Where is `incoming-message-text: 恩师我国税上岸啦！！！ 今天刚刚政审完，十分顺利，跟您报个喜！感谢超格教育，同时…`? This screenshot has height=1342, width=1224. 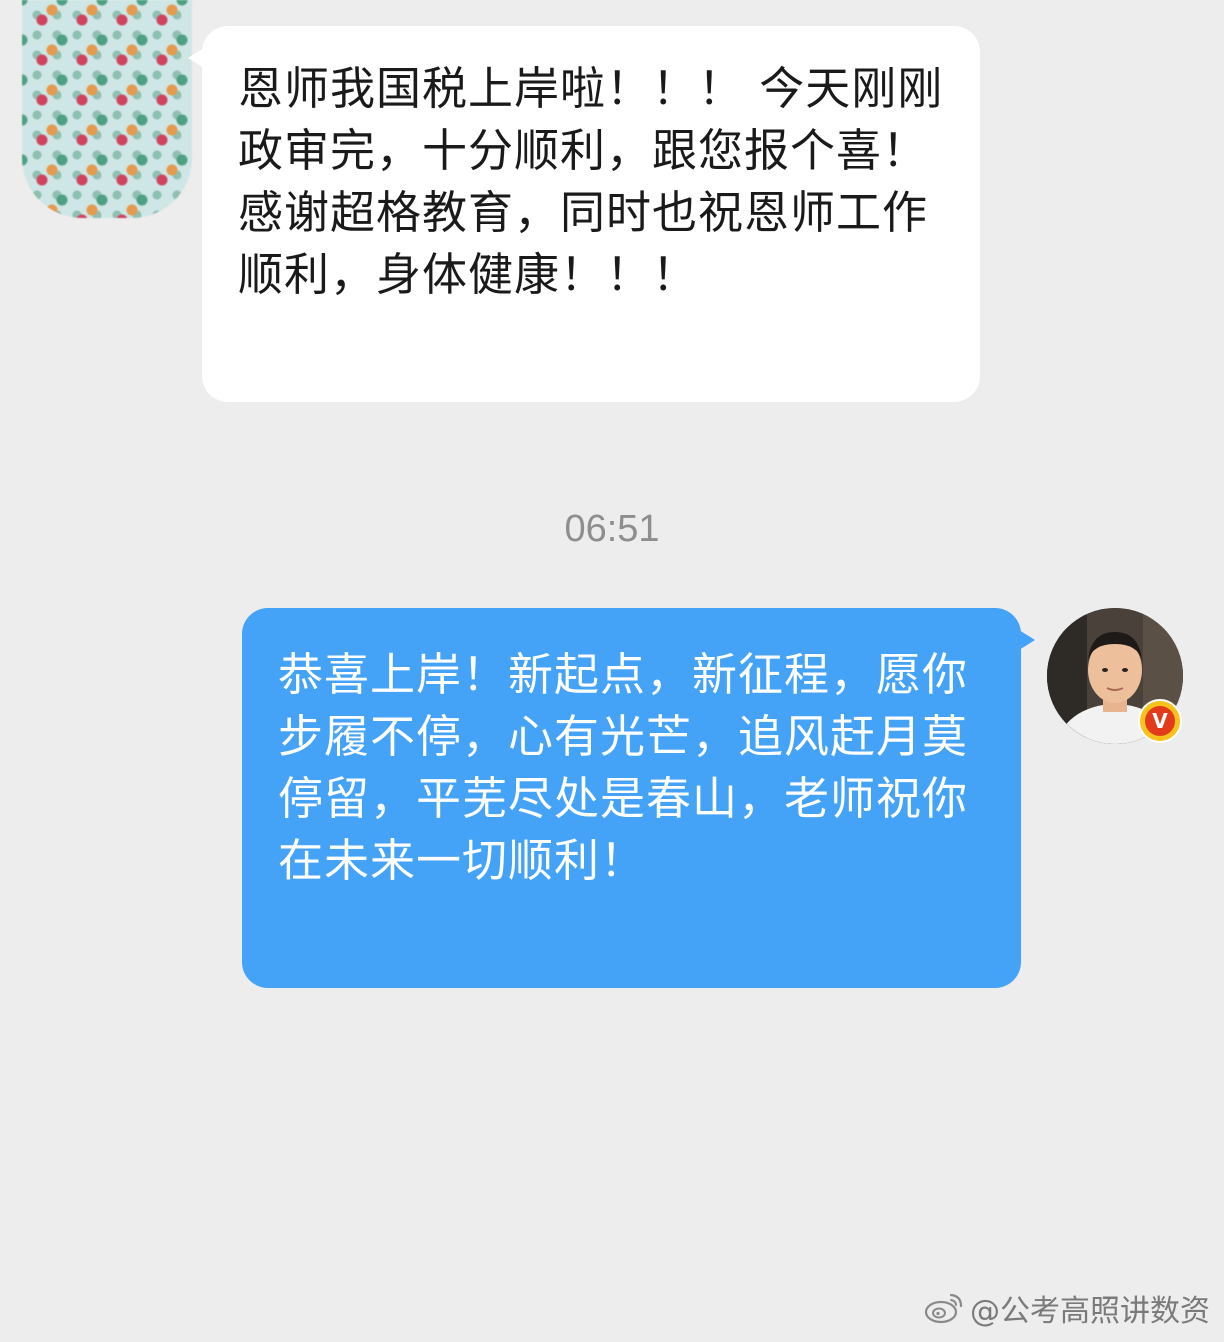 incoming-message-text: 恩师我国税上岸啦！！！ 今天刚刚政审完，十分顺利，跟您报个喜！感谢超格教育，同时… is located at coordinates (591, 181).